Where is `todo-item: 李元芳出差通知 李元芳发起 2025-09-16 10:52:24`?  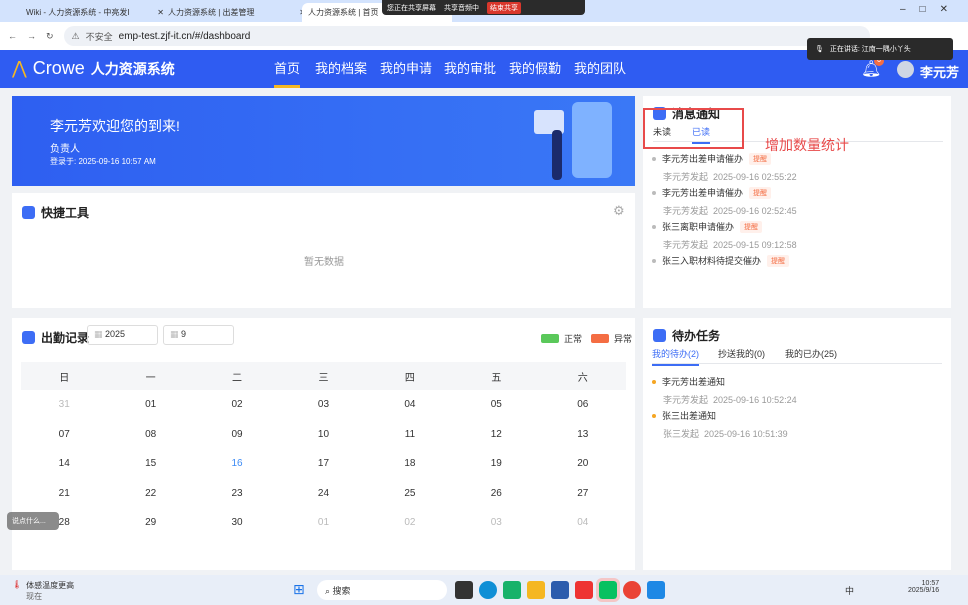 todo-item: 李元芳出差通知 李元芳发起 2025-09-16 10:52:24 is located at coordinates (724, 390).